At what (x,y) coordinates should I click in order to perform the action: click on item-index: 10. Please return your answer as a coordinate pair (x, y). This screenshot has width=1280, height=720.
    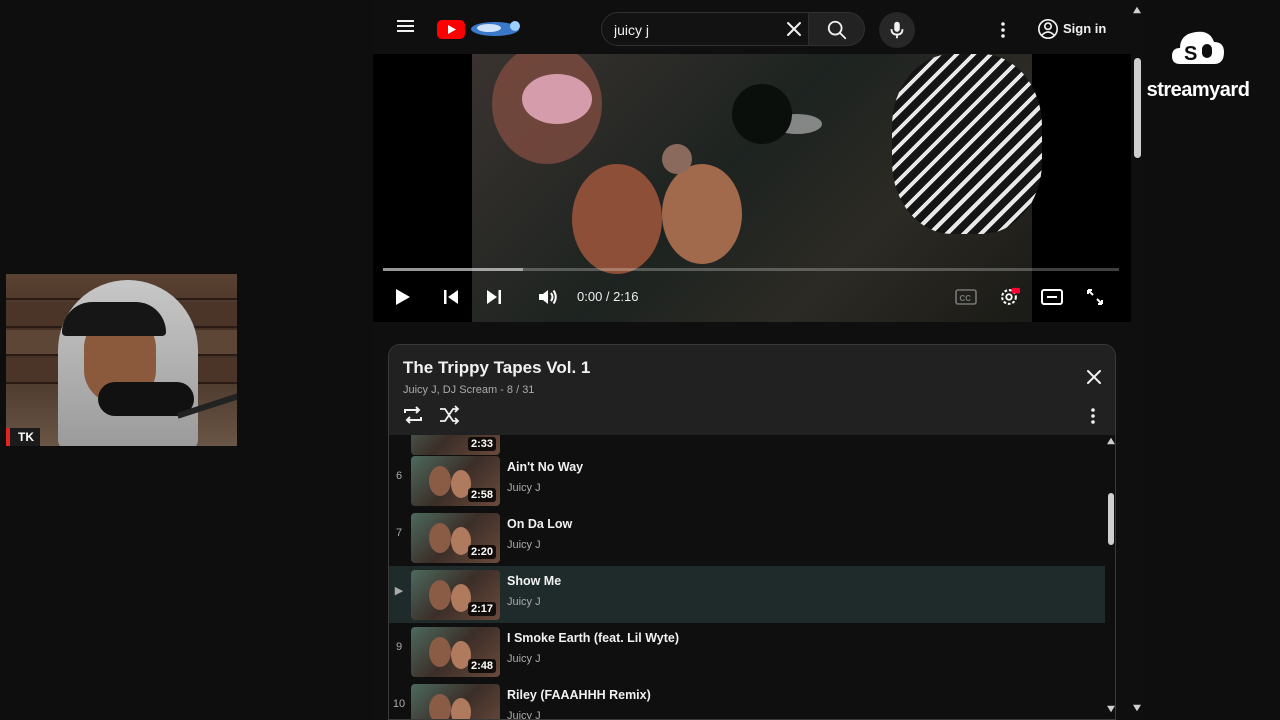
    Looking at the image, I should click on (399, 704).